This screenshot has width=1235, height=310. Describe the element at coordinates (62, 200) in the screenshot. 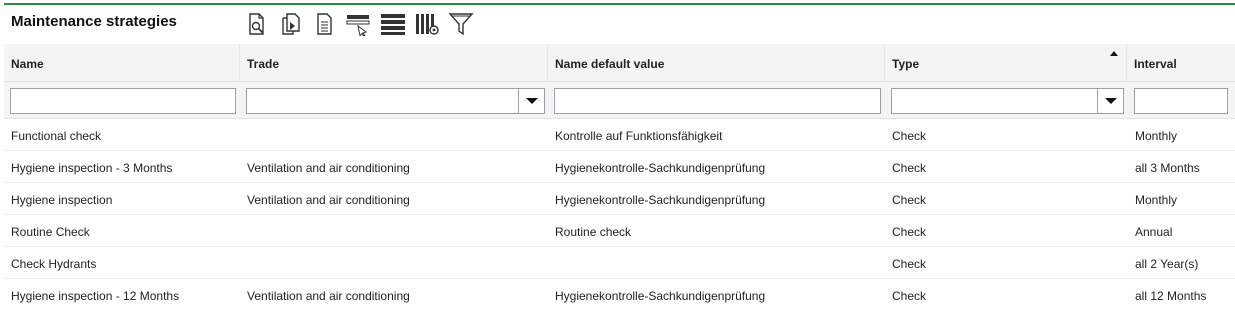

I see `cell-name: Hygiene inspection` at that location.